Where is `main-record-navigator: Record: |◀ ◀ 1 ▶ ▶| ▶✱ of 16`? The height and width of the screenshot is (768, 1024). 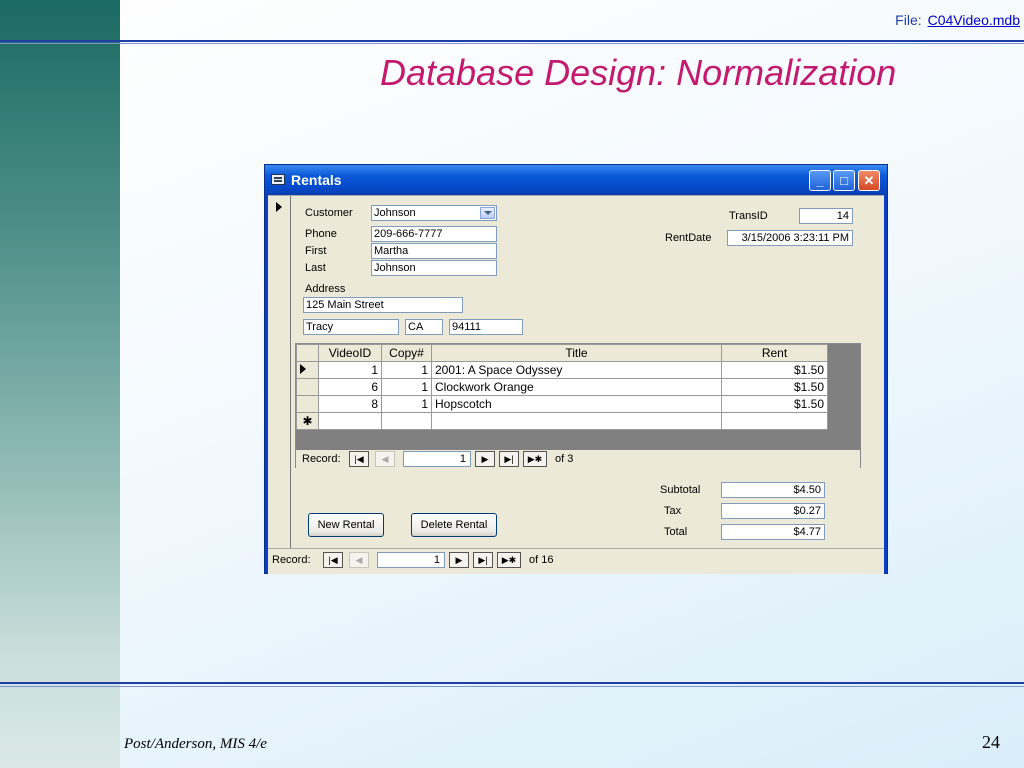
main-record-navigator: Record: |◀ ◀ 1 ▶ ▶| ▶✱ of 16 is located at coordinates (576, 561).